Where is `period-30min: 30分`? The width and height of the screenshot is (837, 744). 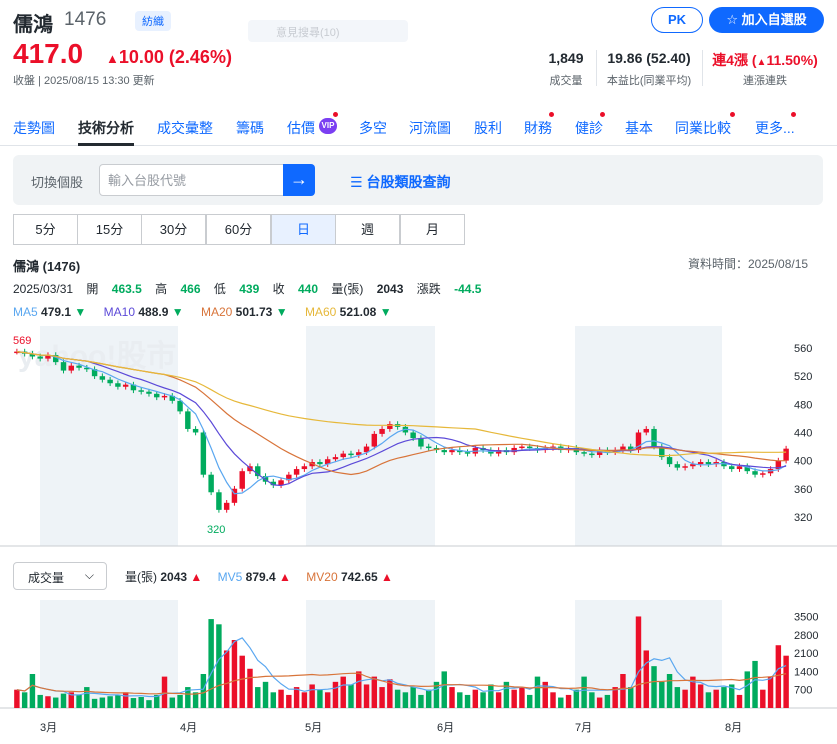 period-30min: 30分 is located at coordinates (173, 229).